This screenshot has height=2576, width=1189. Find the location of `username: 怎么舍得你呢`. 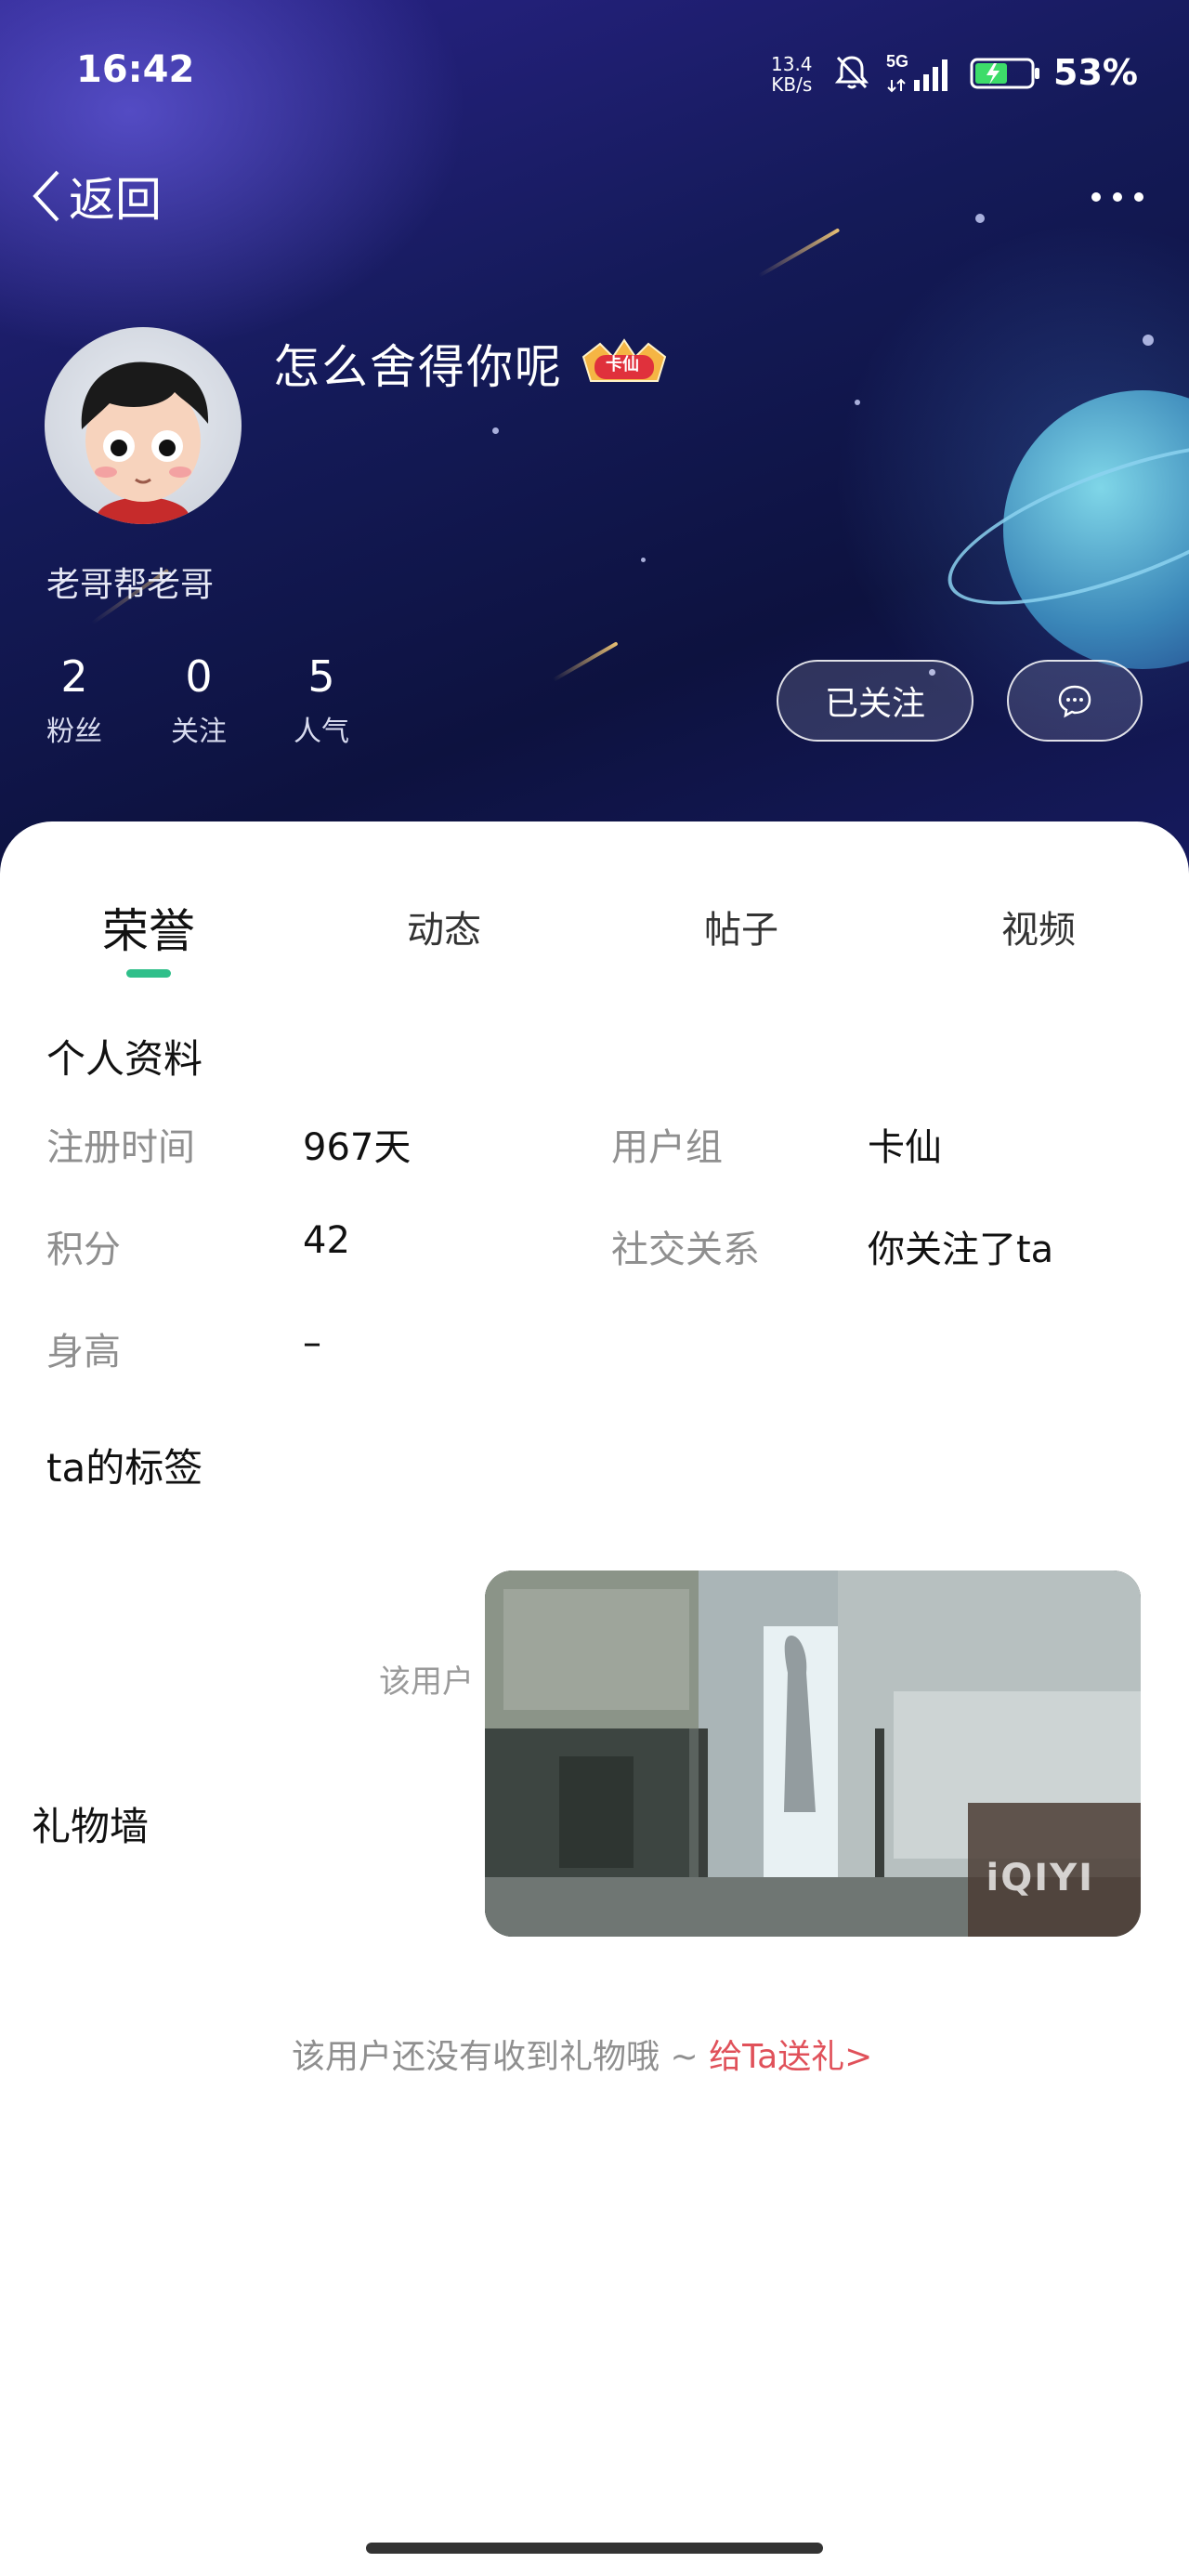

username: 怎么舍得你呢 is located at coordinates (418, 367).